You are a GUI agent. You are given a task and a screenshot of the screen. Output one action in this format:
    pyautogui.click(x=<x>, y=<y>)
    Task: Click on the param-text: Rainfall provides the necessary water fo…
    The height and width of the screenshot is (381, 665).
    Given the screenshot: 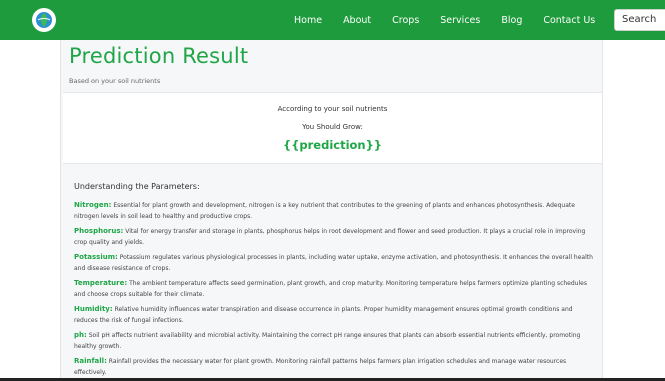 What is the action you would take?
    pyautogui.click(x=320, y=367)
    